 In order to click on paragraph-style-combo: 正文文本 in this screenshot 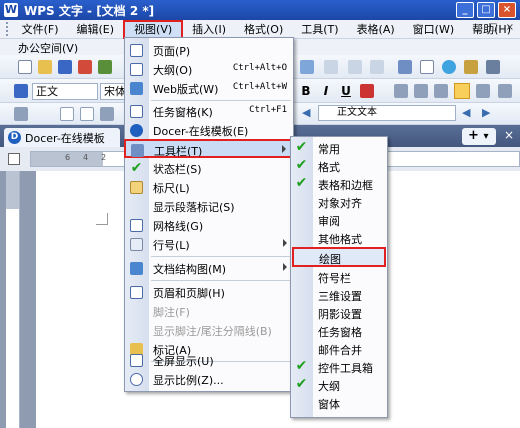, I will do `click(387, 113)`.